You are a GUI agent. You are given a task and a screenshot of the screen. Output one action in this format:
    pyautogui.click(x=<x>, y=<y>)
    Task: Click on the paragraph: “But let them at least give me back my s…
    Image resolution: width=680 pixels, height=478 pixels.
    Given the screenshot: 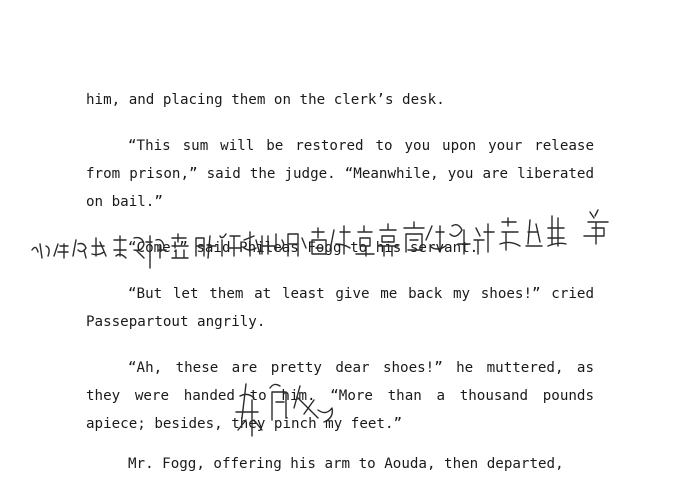 What is the action you would take?
    pyautogui.click(x=340, y=308)
    